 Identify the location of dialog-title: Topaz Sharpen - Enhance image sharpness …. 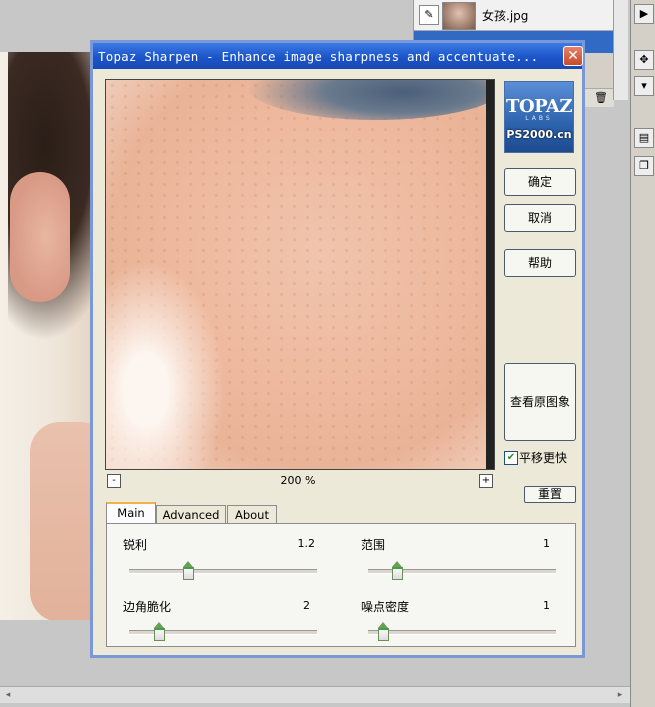
(318, 56).